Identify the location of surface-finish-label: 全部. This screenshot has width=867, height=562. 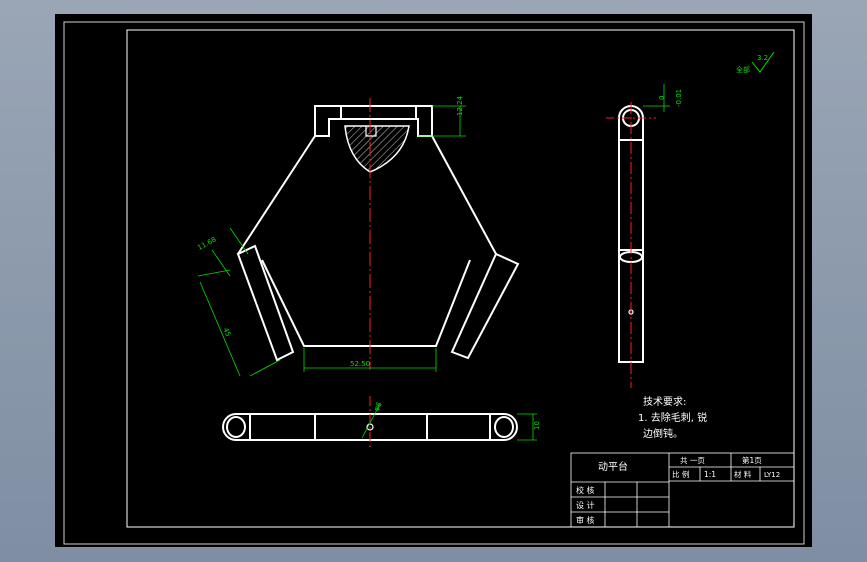
(743, 69).